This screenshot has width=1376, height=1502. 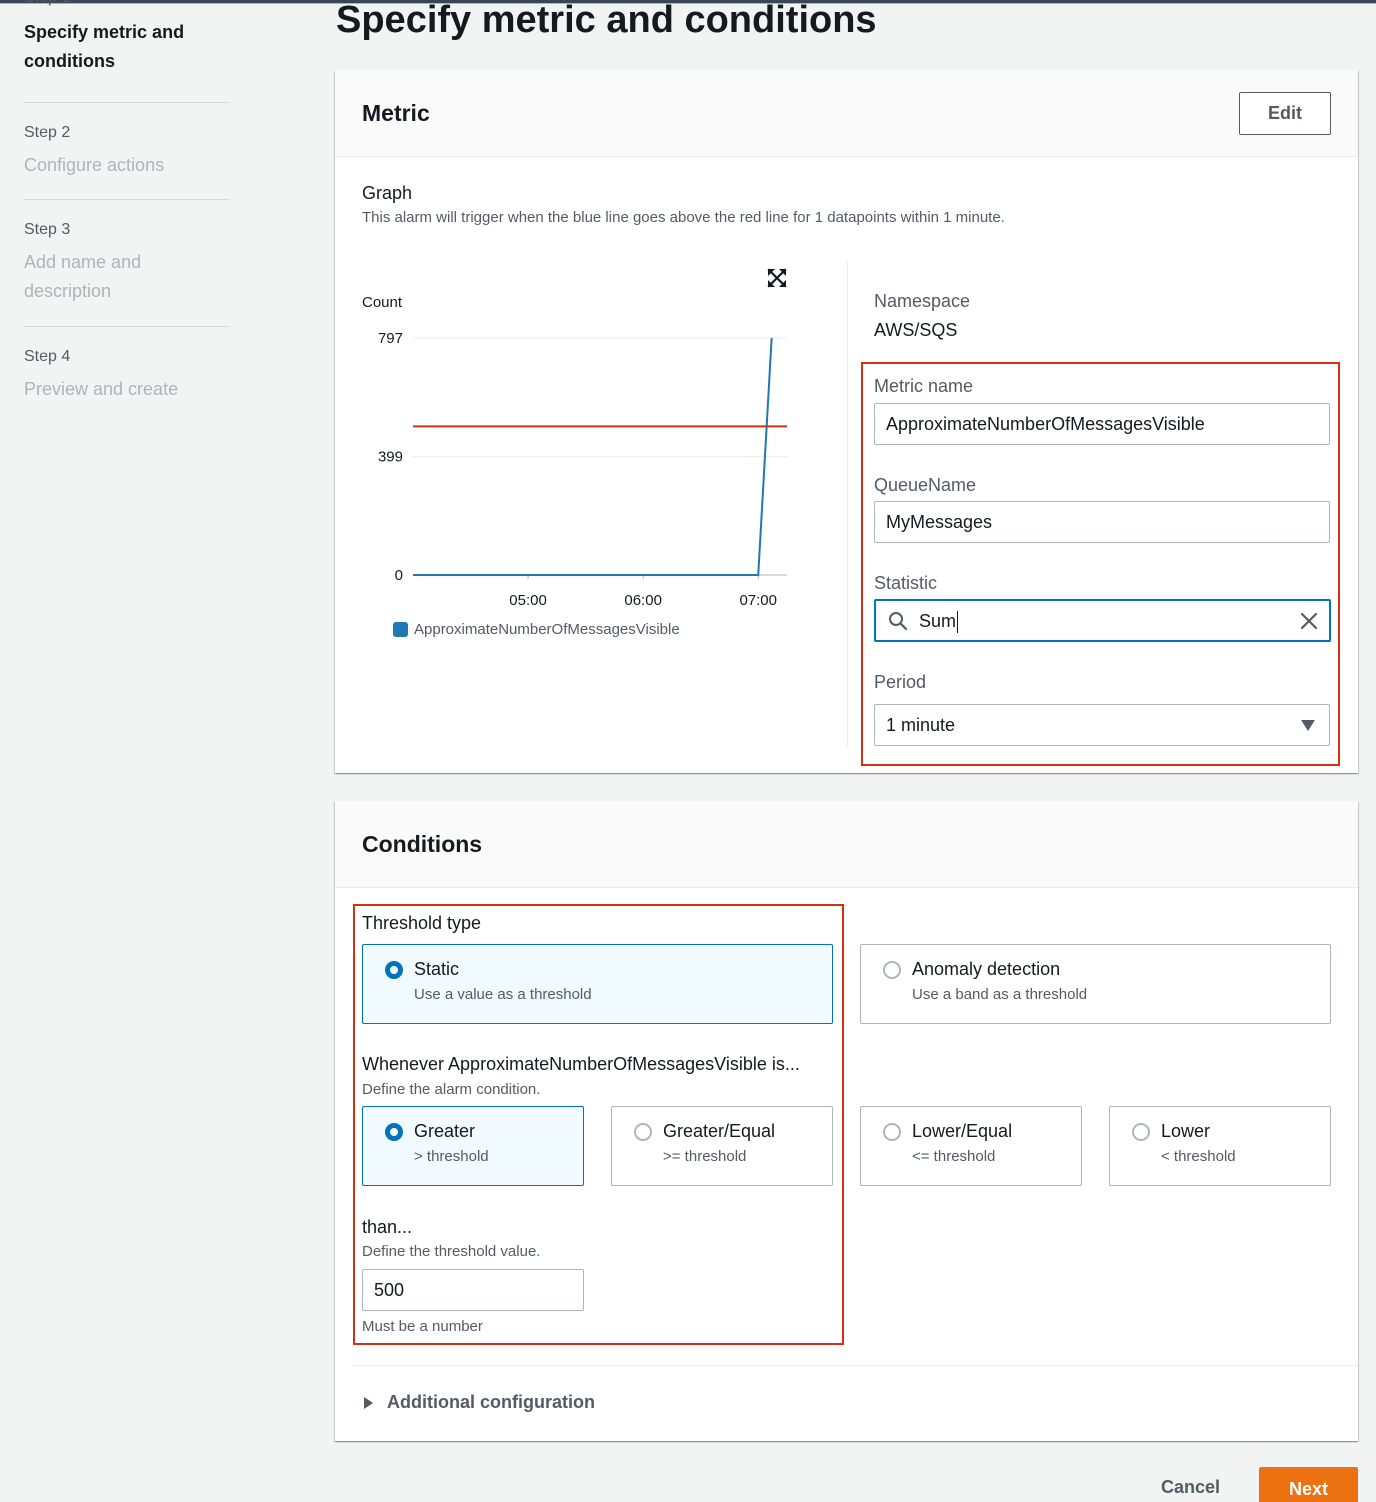 I want to click on statistic-value: Sum, so click(x=938, y=621).